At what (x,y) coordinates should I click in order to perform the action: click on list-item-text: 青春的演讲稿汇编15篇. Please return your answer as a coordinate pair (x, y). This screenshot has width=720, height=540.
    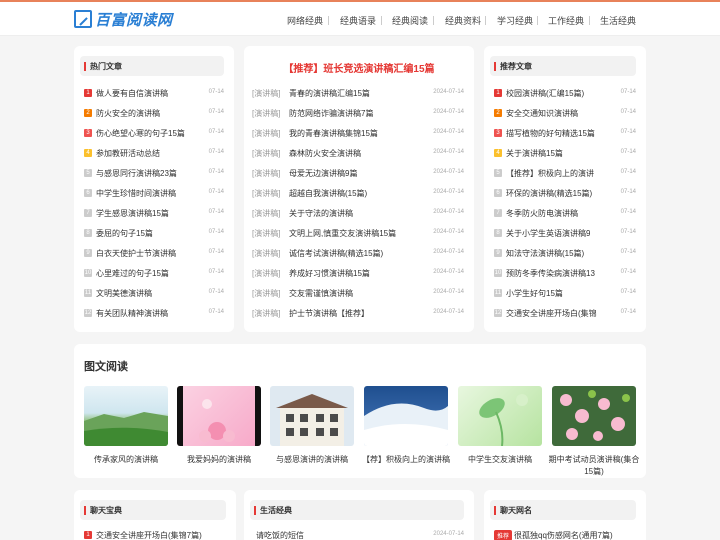
    Looking at the image, I should click on (329, 93).